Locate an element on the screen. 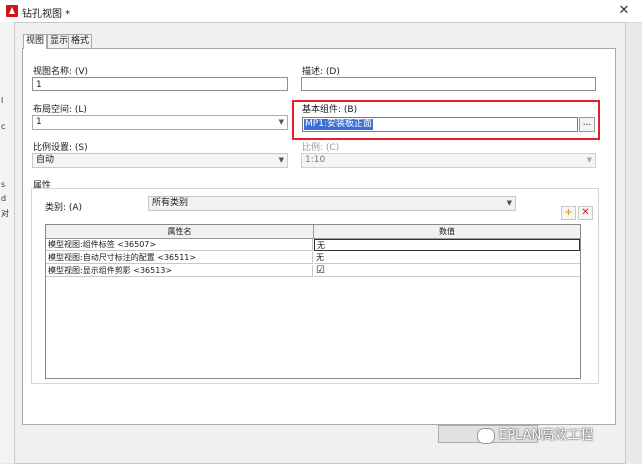  strip-char: s is located at coordinates (3, 184).